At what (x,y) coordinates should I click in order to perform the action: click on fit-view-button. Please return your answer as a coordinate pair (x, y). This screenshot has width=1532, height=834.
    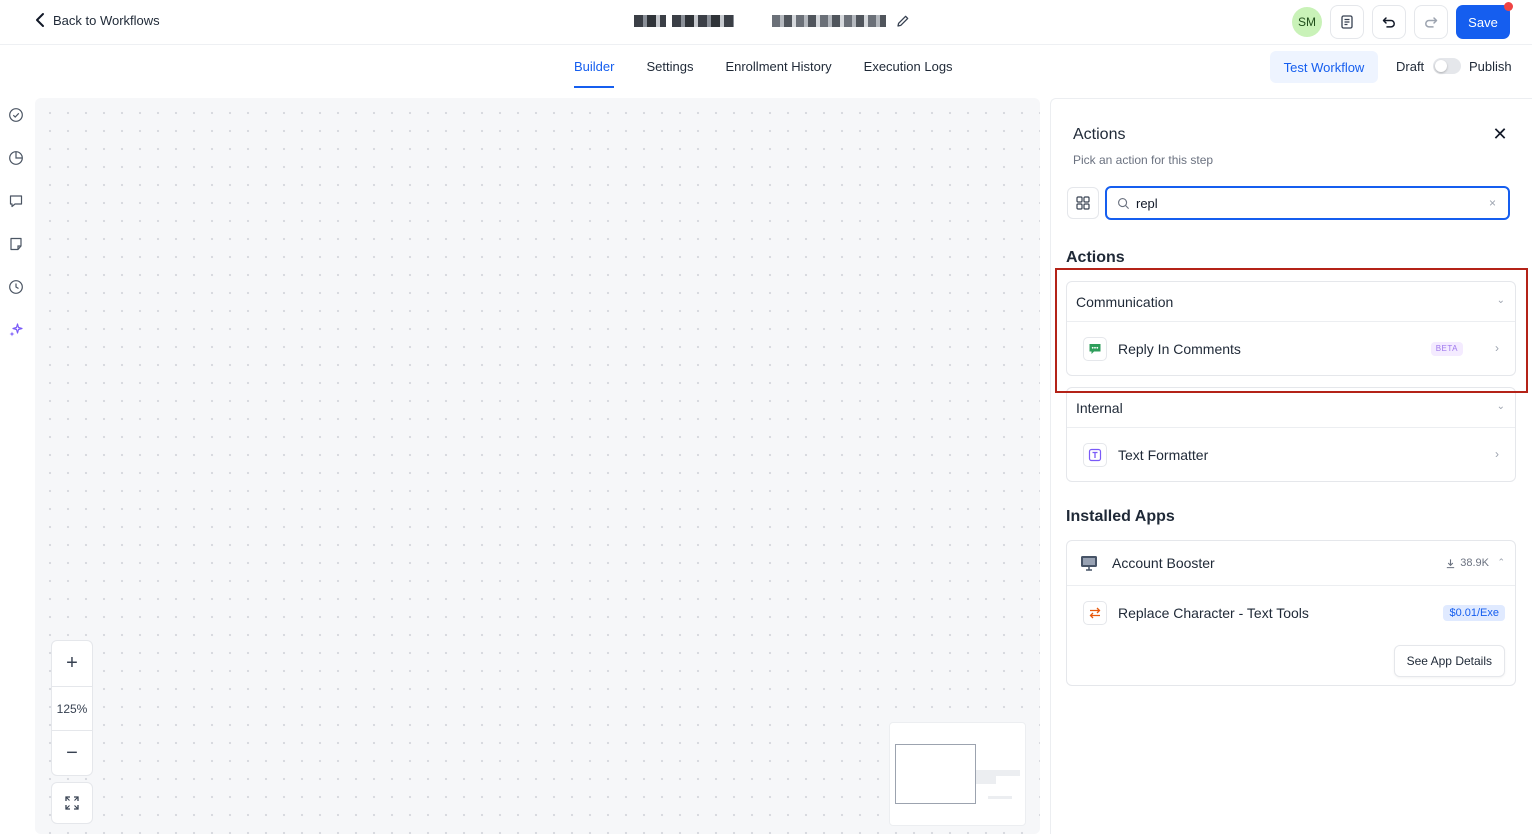
    Looking at the image, I should click on (72, 803).